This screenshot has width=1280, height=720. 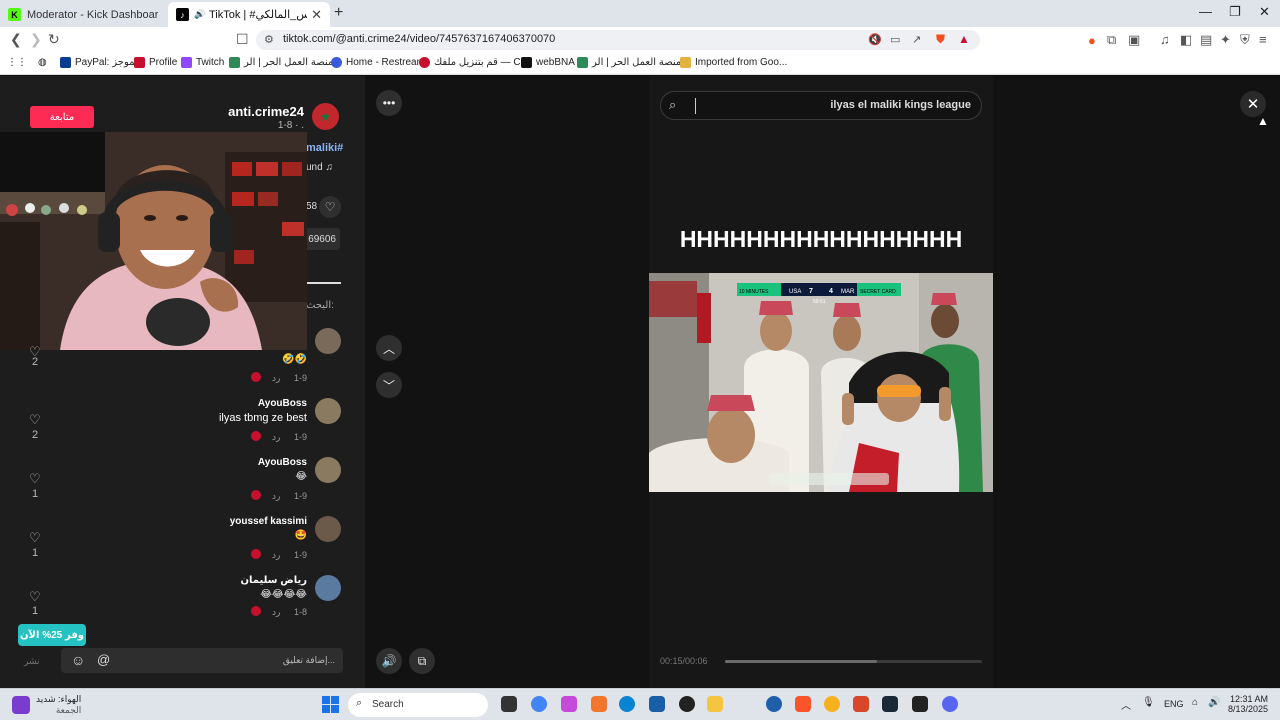 I want to click on copy-link-field: 69606, so click(x=322, y=239).